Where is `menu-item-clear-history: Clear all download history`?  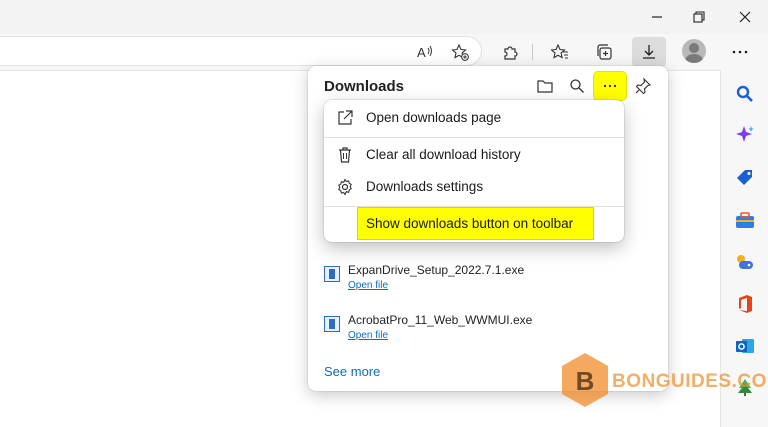 menu-item-clear-history: Clear all download history is located at coordinates (474, 155).